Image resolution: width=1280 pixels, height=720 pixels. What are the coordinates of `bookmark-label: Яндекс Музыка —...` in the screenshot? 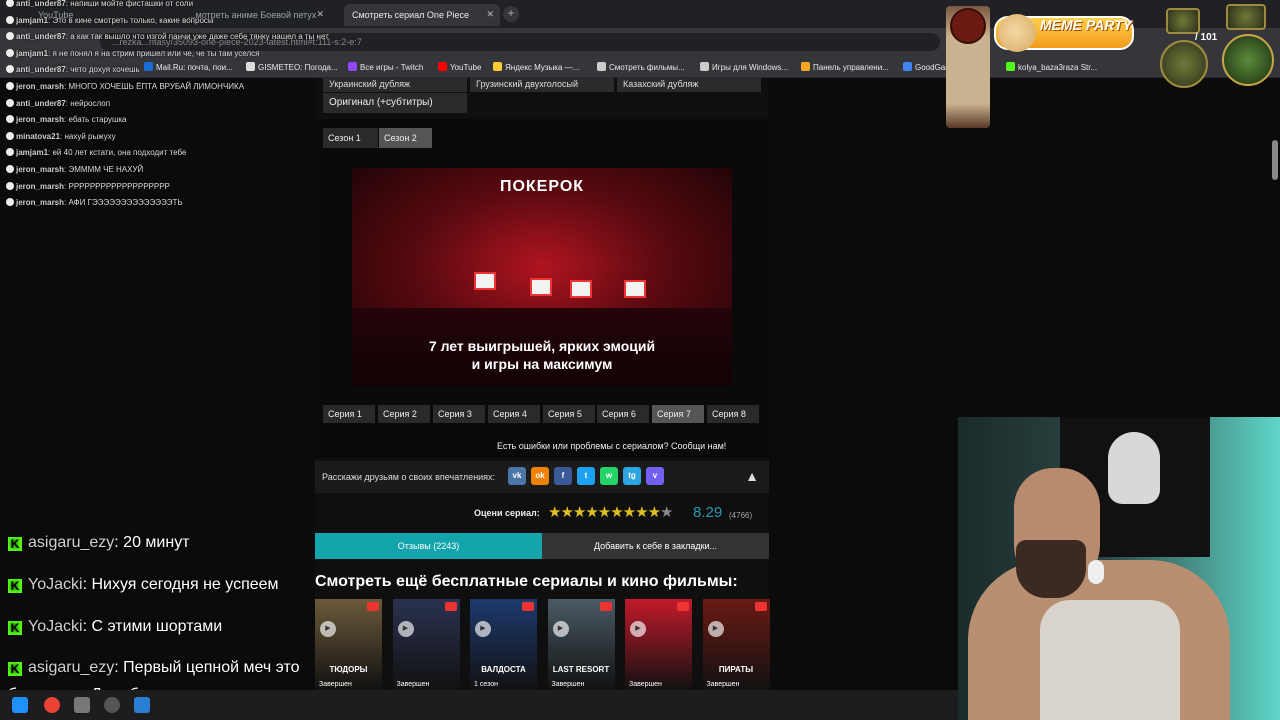 It's located at (542, 67).